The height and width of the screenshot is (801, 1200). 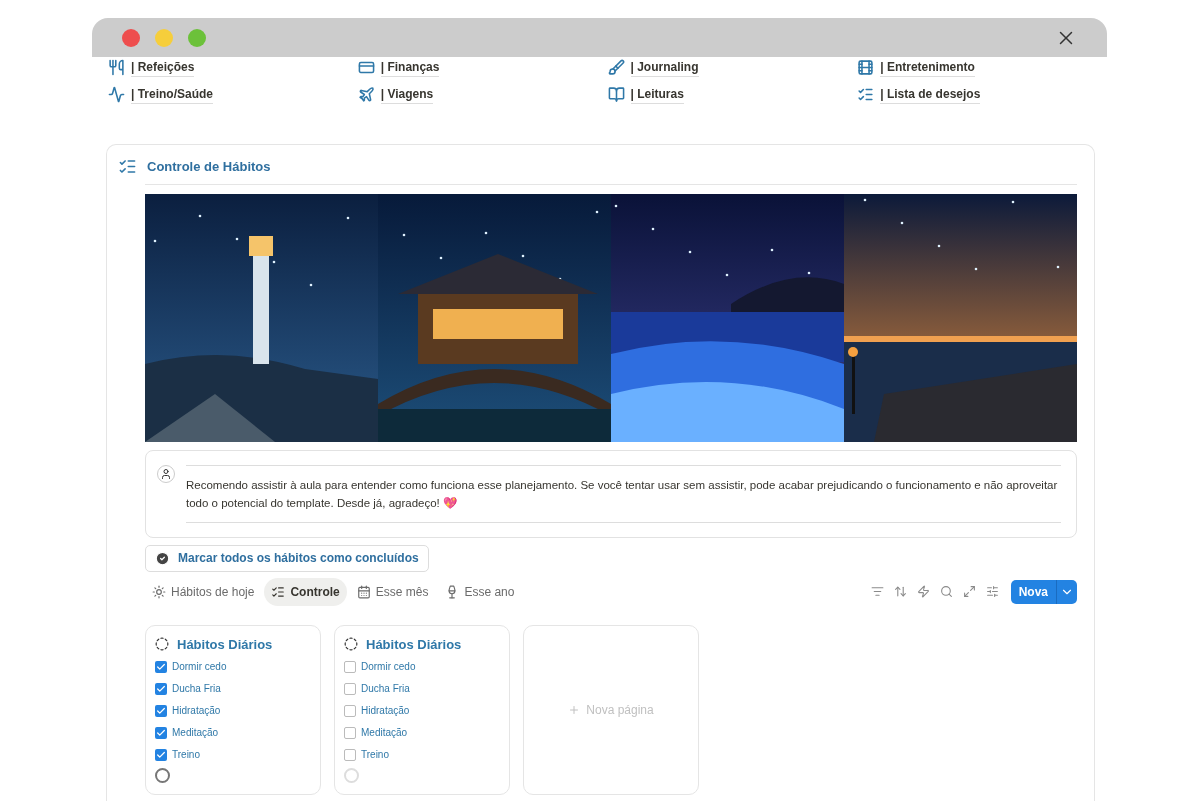 What do you see at coordinates (664, 67) in the screenshot?
I see `page-link: | Journaling` at bounding box center [664, 67].